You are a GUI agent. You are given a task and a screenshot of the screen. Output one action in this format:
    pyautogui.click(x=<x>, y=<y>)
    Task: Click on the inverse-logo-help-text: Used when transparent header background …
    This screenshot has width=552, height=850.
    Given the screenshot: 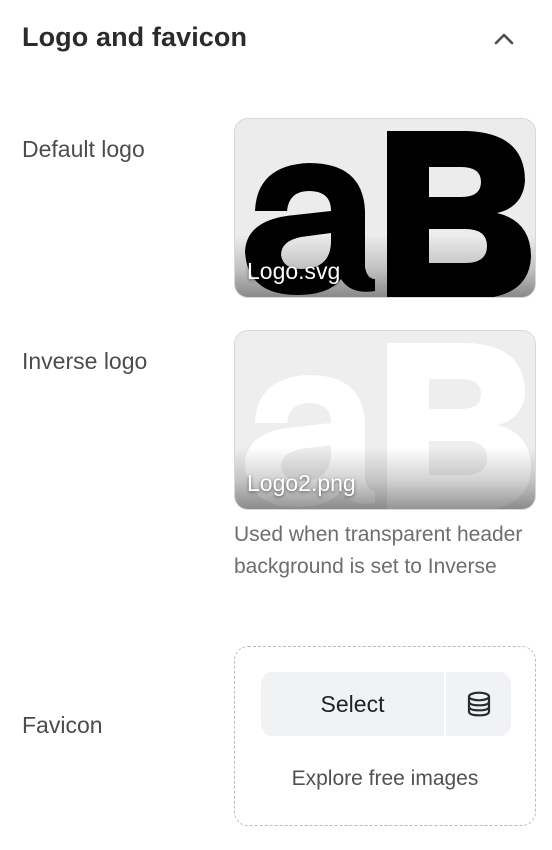 What is the action you would take?
    pyautogui.click(x=378, y=550)
    